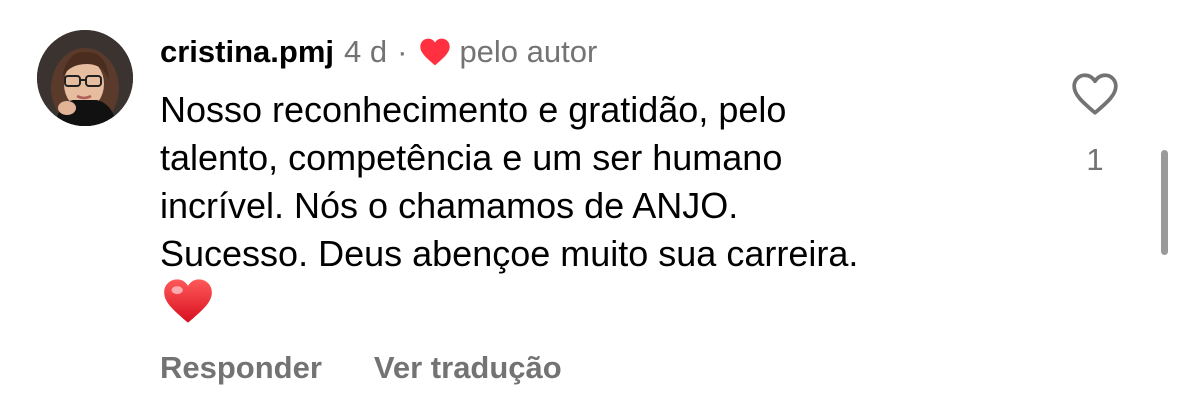 Image resolution: width=1179 pixels, height=408 pixels. What do you see at coordinates (241, 368) in the screenshot?
I see `reply-button: Responder` at bounding box center [241, 368].